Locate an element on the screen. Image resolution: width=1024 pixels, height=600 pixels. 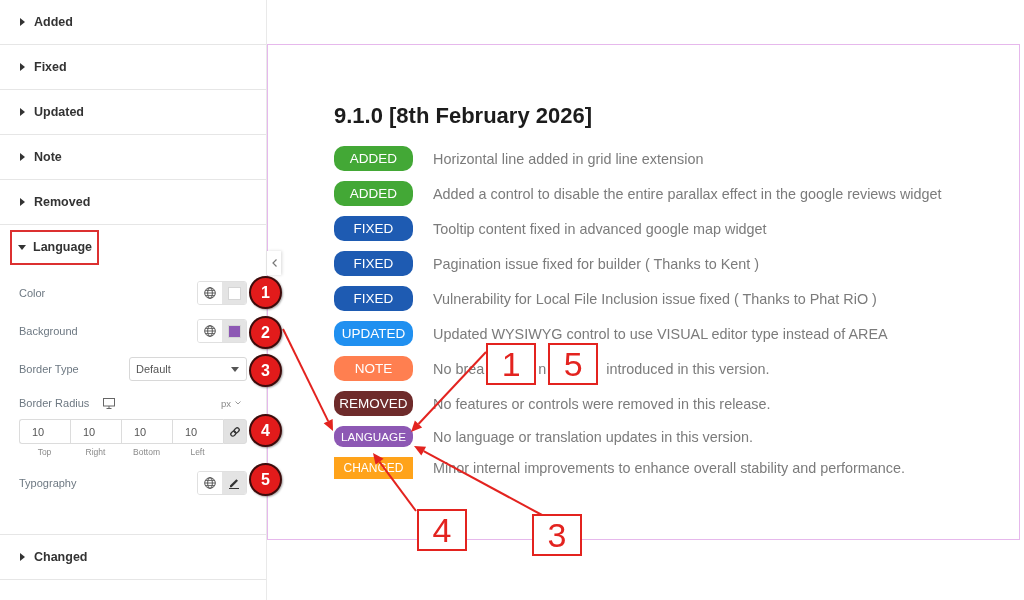
entry-text: introduced in this version. is located at coordinates (688, 368).